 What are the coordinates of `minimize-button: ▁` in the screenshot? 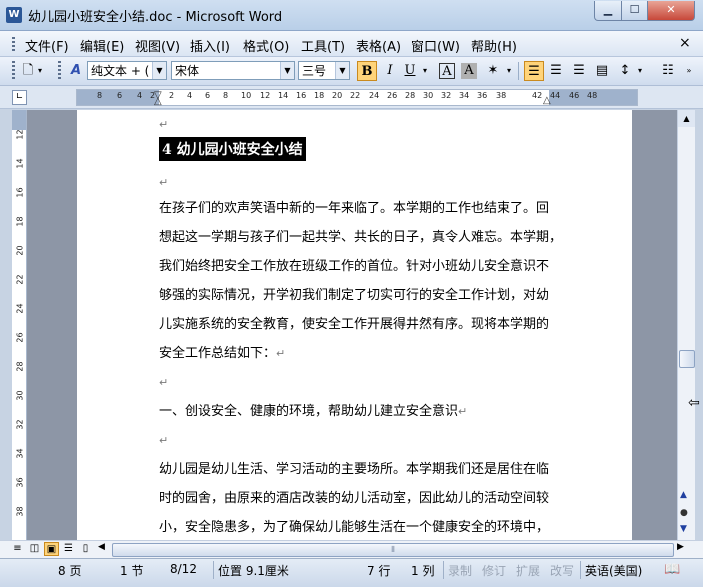 It's located at (608, 11).